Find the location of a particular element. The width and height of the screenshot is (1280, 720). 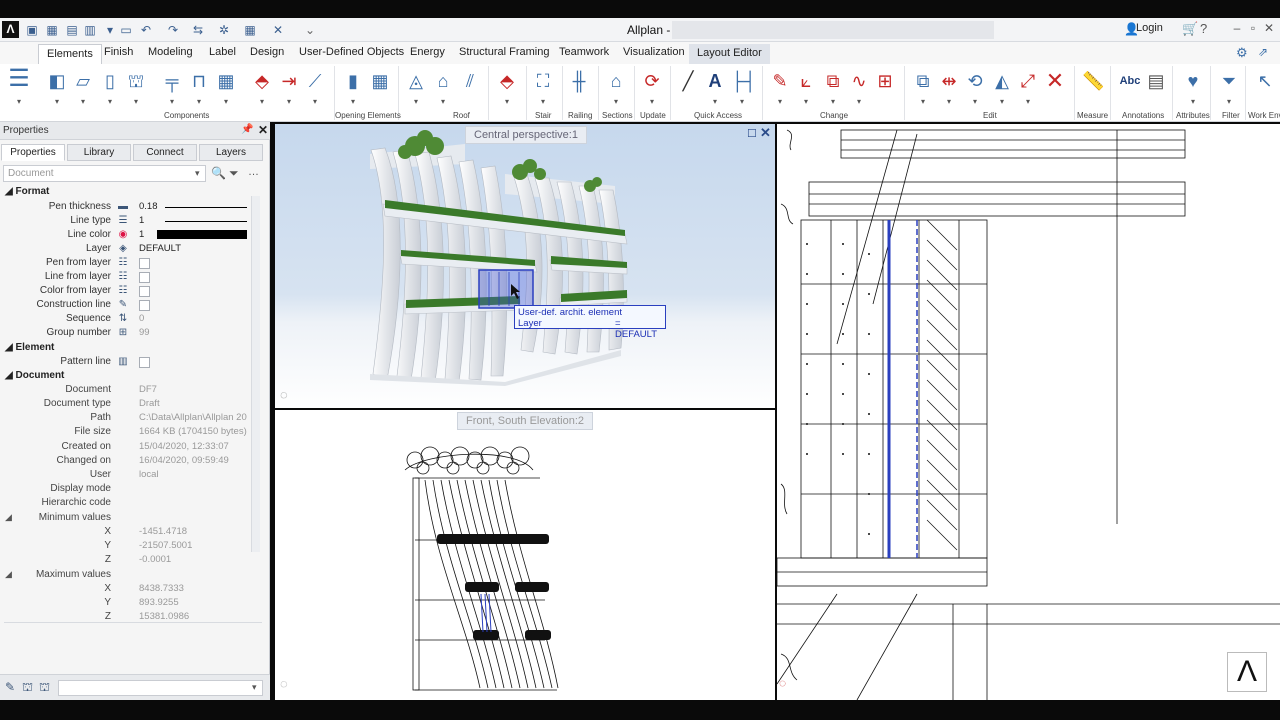

dimension-icon: ├┤ is located at coordinates (744, 81).